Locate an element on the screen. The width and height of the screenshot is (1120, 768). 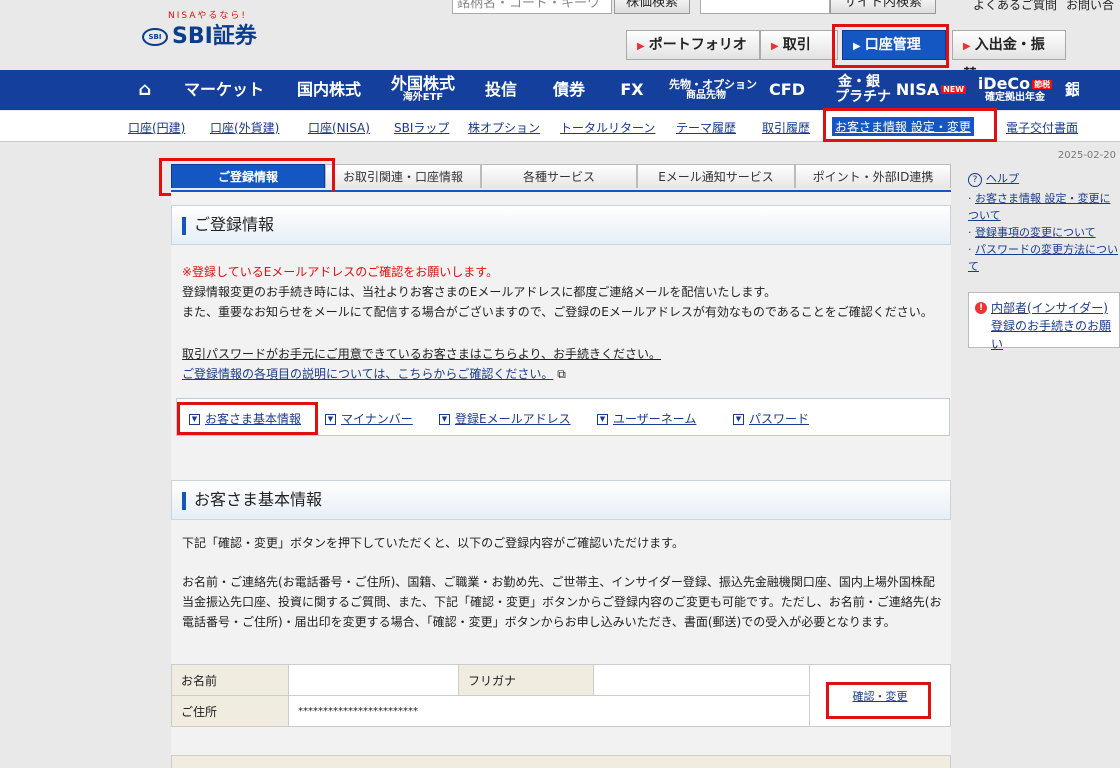
sbi-mark-icon: SBI is located at coordinates (155, 37).